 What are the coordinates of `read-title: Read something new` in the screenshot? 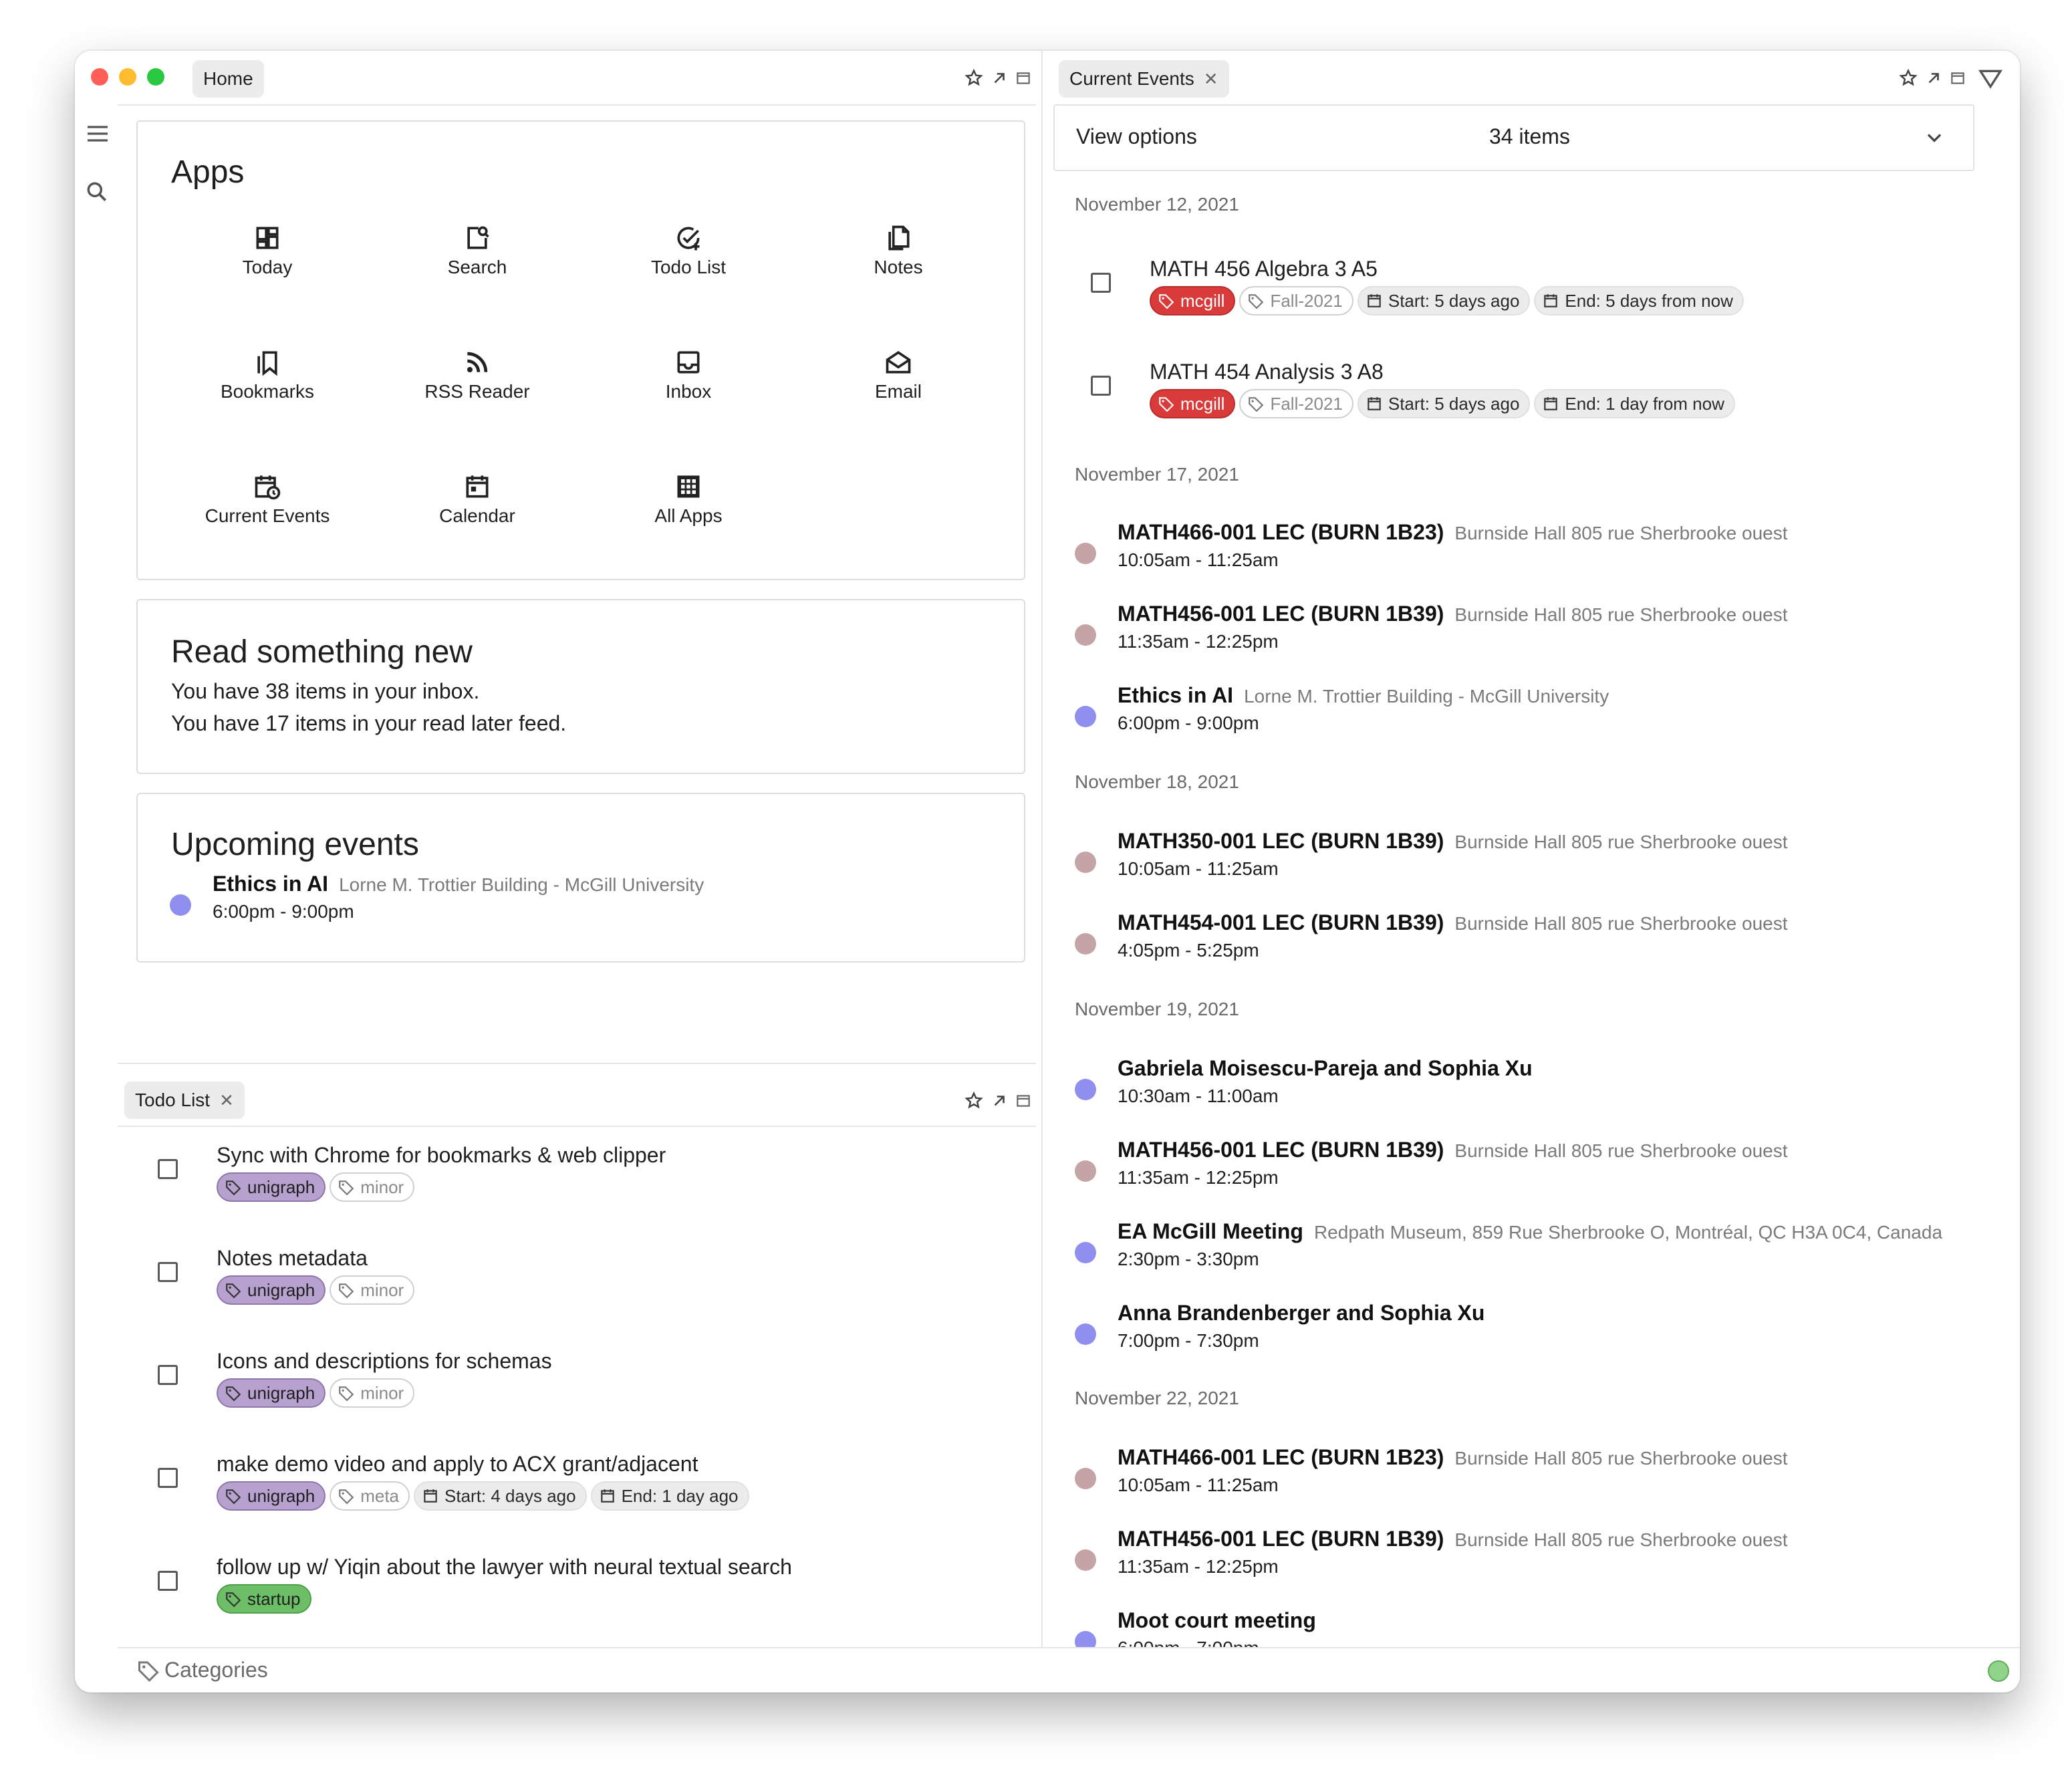 It's located at (322, 652).